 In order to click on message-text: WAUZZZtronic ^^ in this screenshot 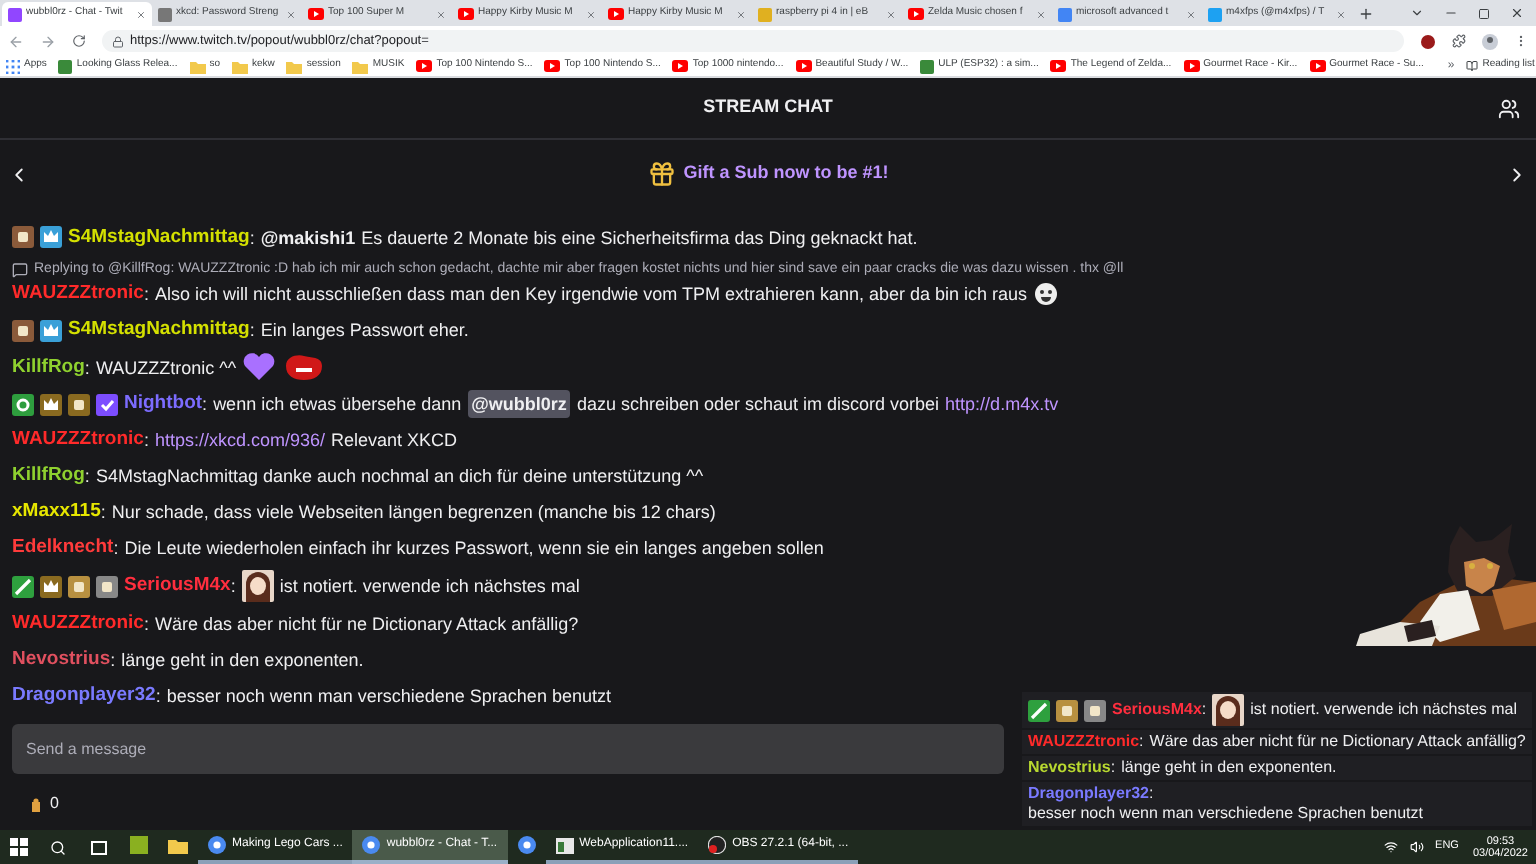, I will do `click(166, 368)`.